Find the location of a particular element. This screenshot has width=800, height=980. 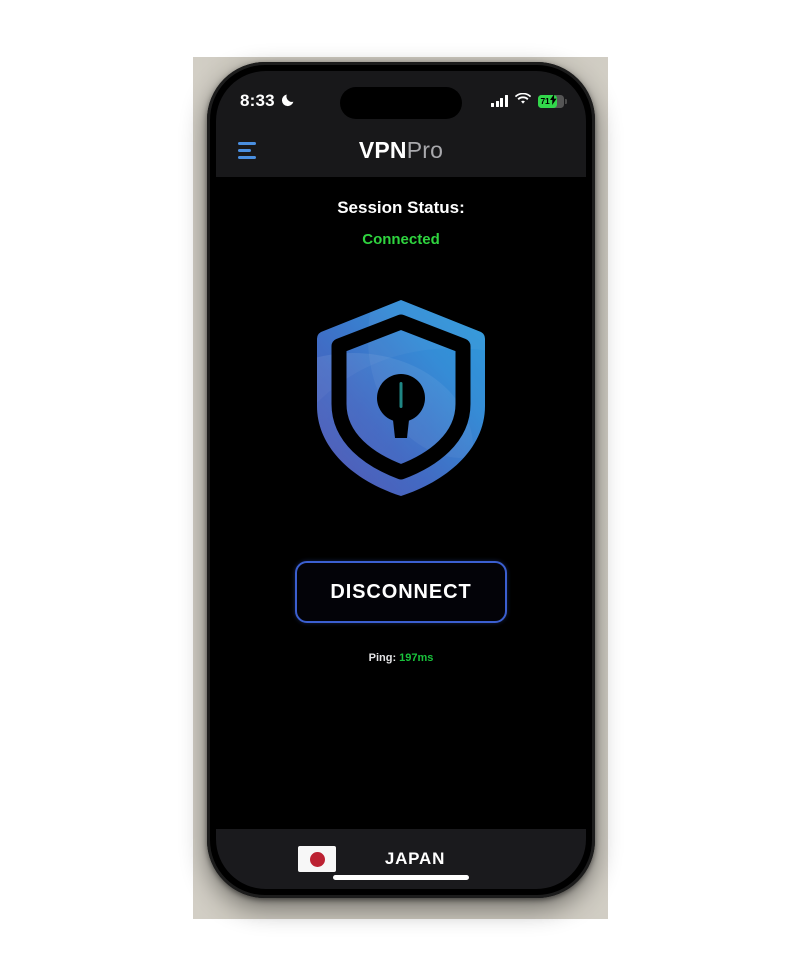

ping-label: Ping: is located at coordinates (382, 658).